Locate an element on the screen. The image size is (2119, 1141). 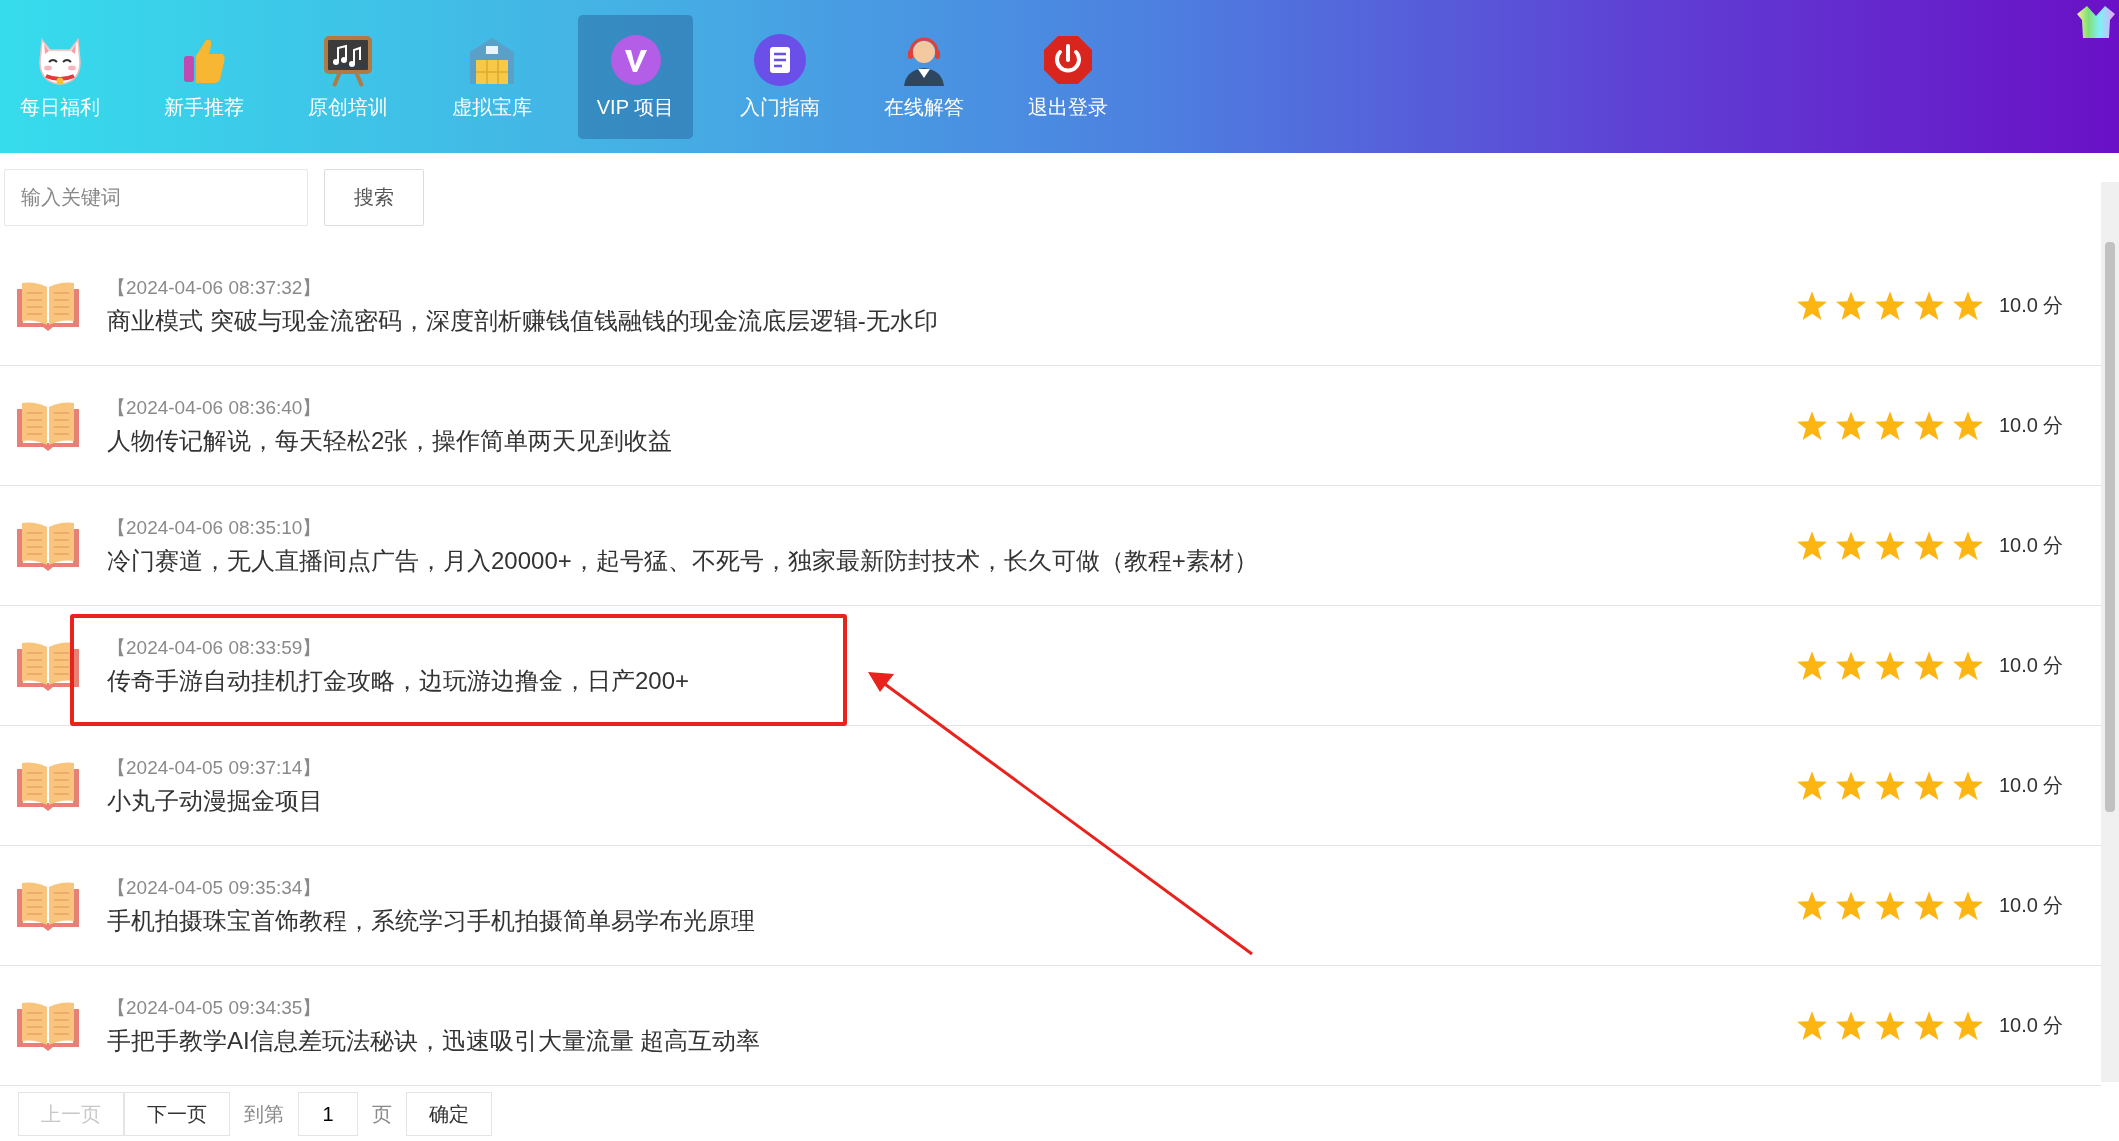
item-timestamp: 【2024-04-05 09:35:34】 is located at coordinates (215, 887).